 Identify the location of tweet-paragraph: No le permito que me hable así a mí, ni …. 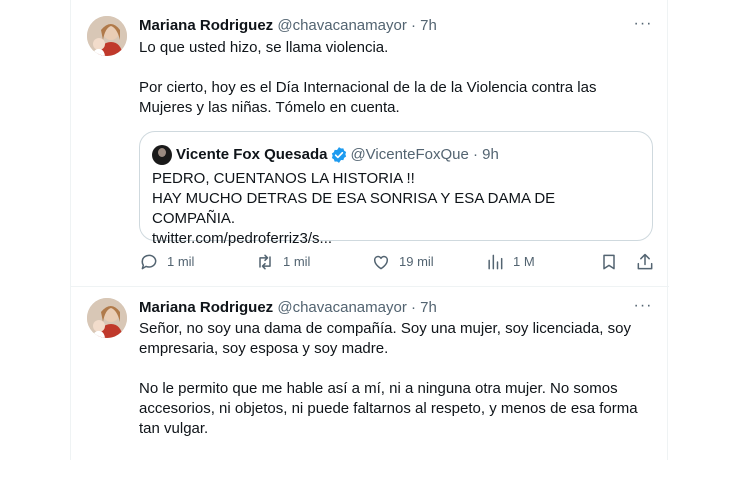
(388, 408).